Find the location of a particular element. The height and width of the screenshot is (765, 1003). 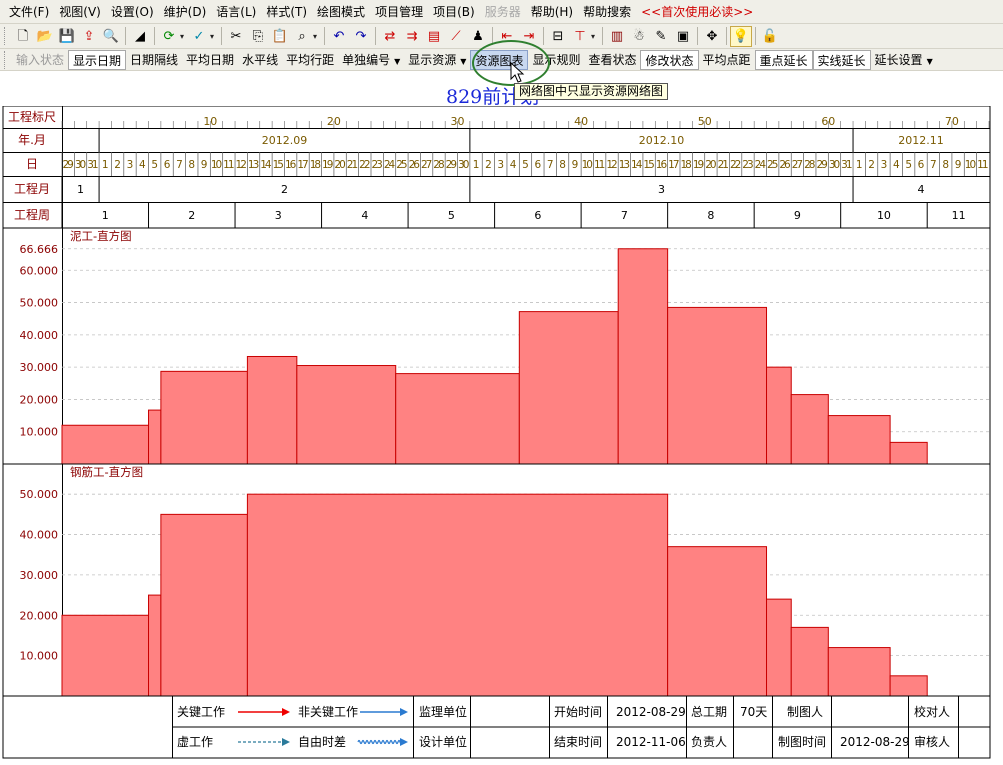

menu-item-7: 项目管理 is located at coordinates (399, 12).